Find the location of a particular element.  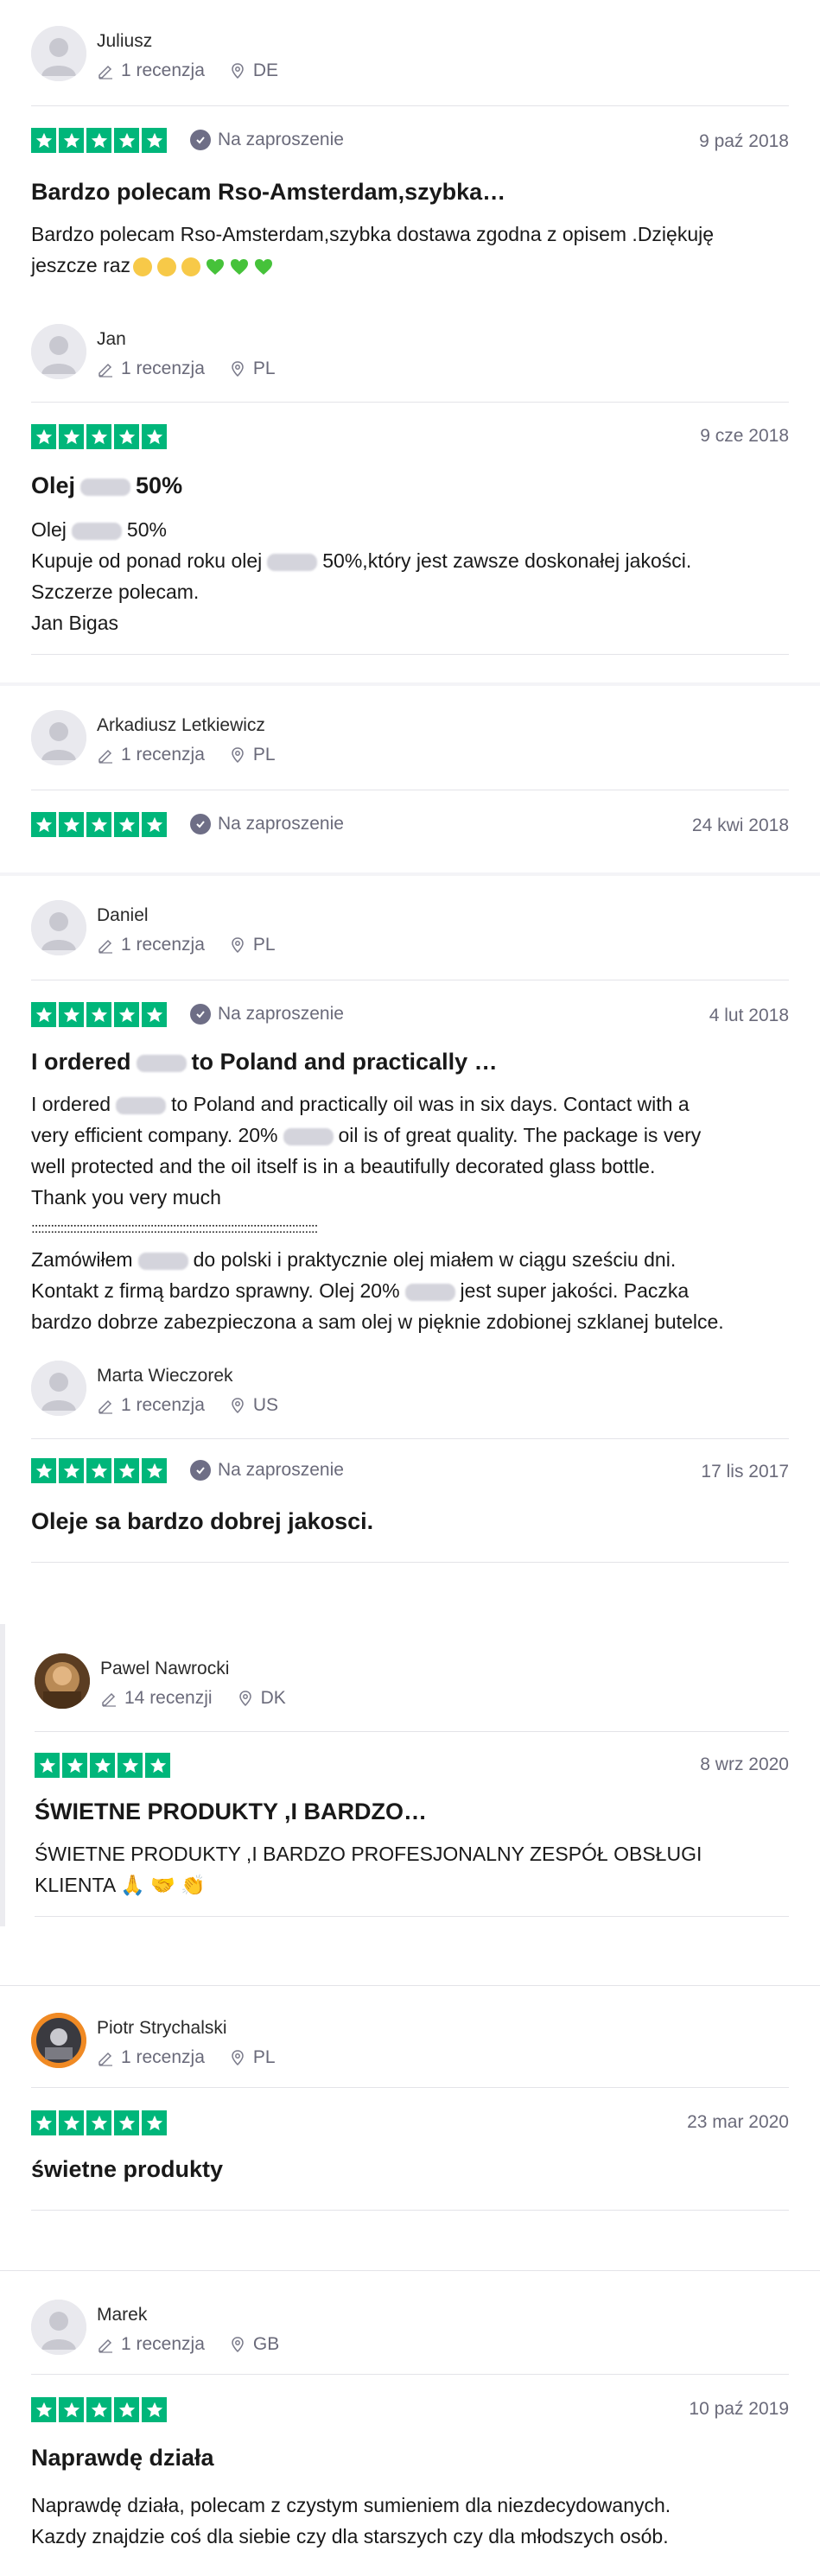

review-count: 14 recenzji is located at coordinates (168, 1698).